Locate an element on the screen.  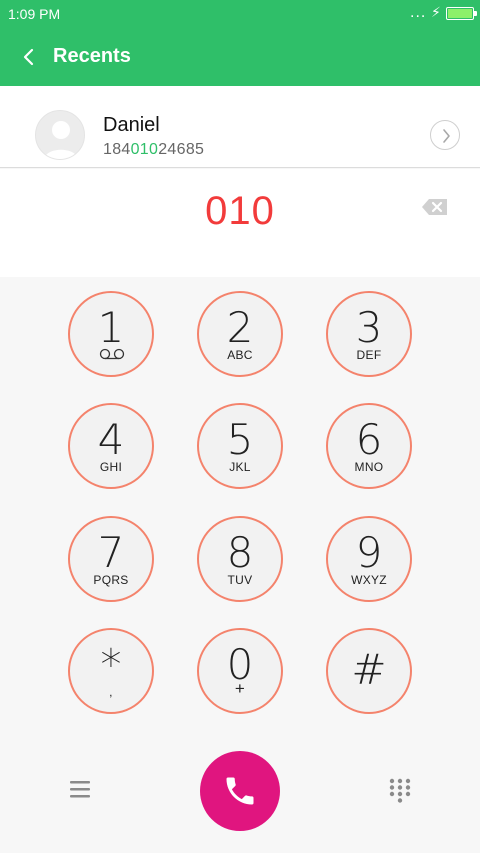
status-time: 1:09 PM is located at coordinates (34, 14).